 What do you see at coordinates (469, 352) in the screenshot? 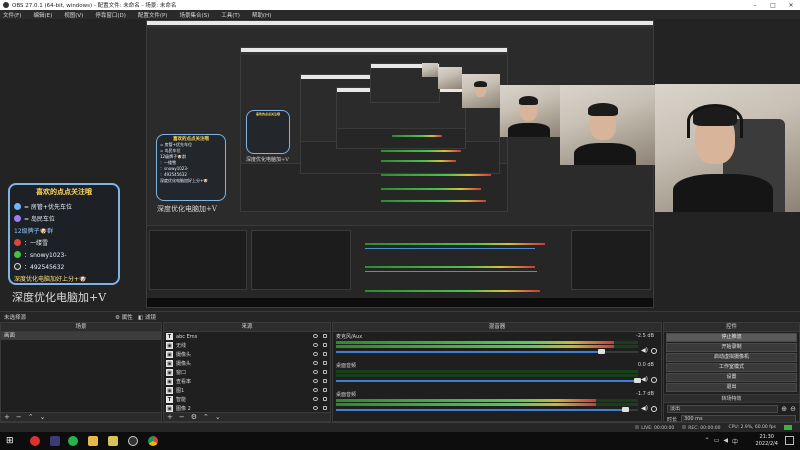
I see `volume-slider-fill` at bounding box center [469, 352].